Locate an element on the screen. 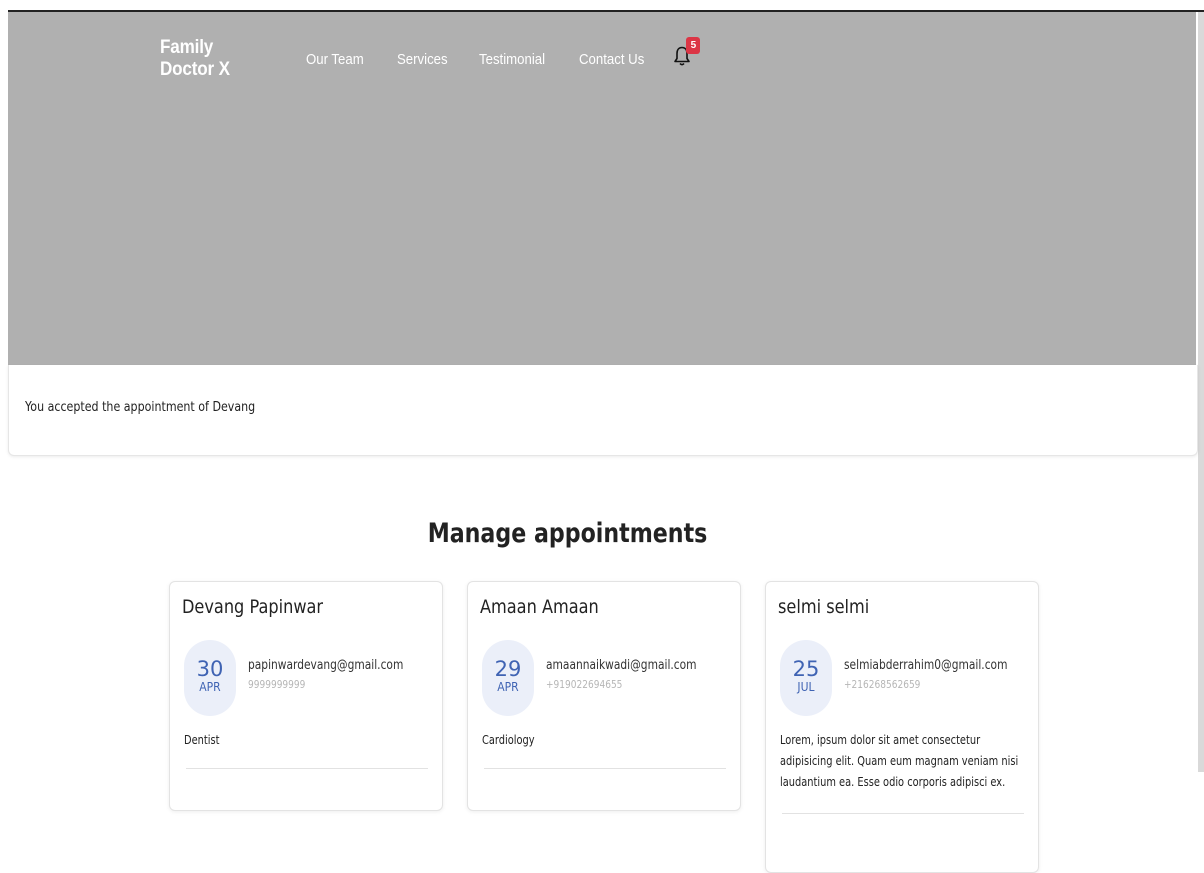  section-title: Manage appointments is located at coordinates (568, 533).